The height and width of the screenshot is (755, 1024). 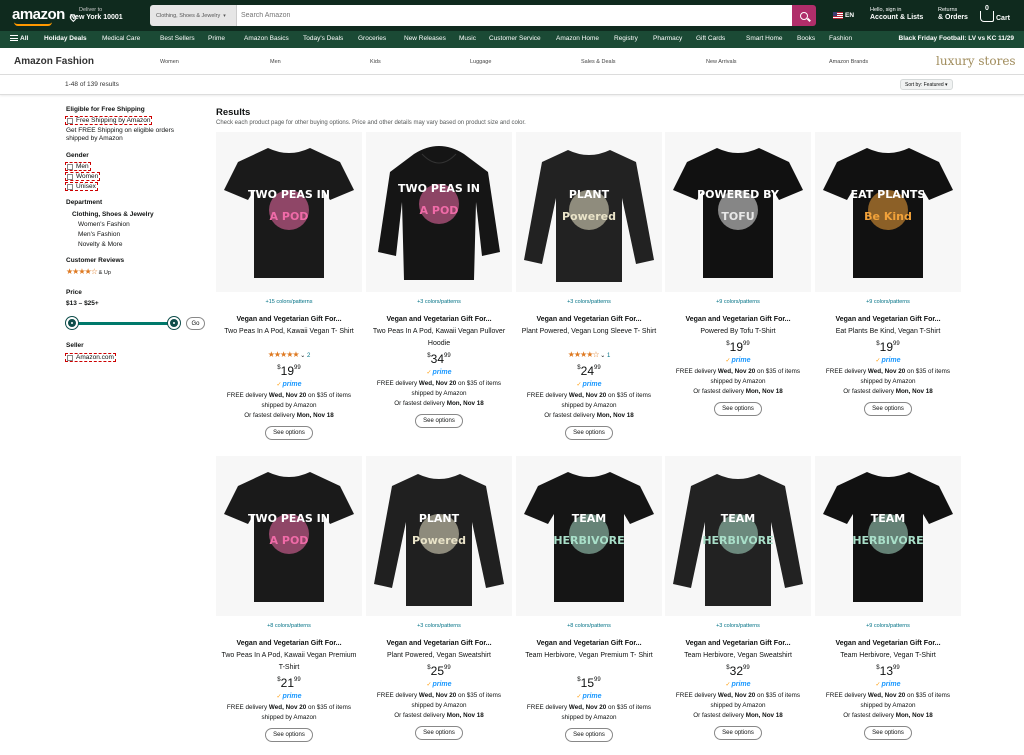 What do you see at coordinates (72, 323) in the screenshot?
I see `price-slider-min-handle` at bounding box center [72, 323].